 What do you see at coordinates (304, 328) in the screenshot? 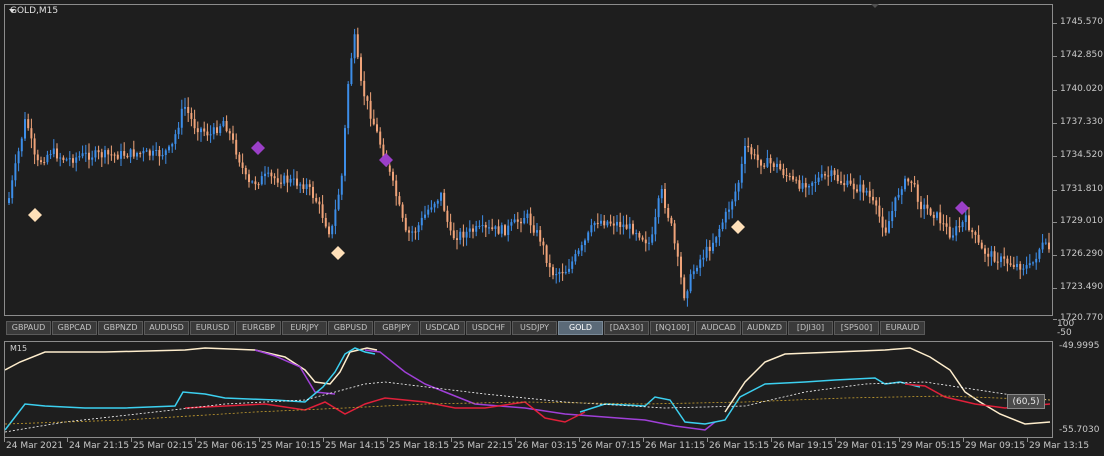
I see `symbol-button-eurjpy: EURJPY` at bounding box center [304, 328].